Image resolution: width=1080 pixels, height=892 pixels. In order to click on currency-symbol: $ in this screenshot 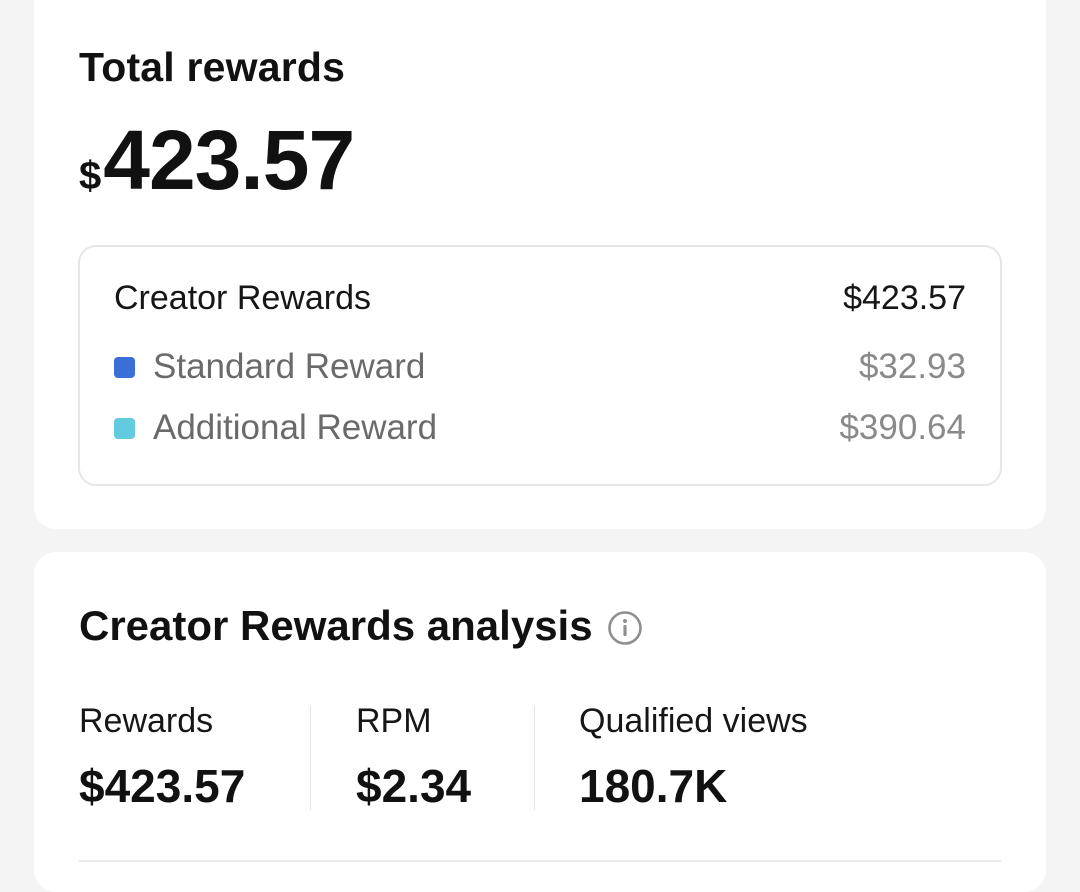, I will do `click(90, 176)`.